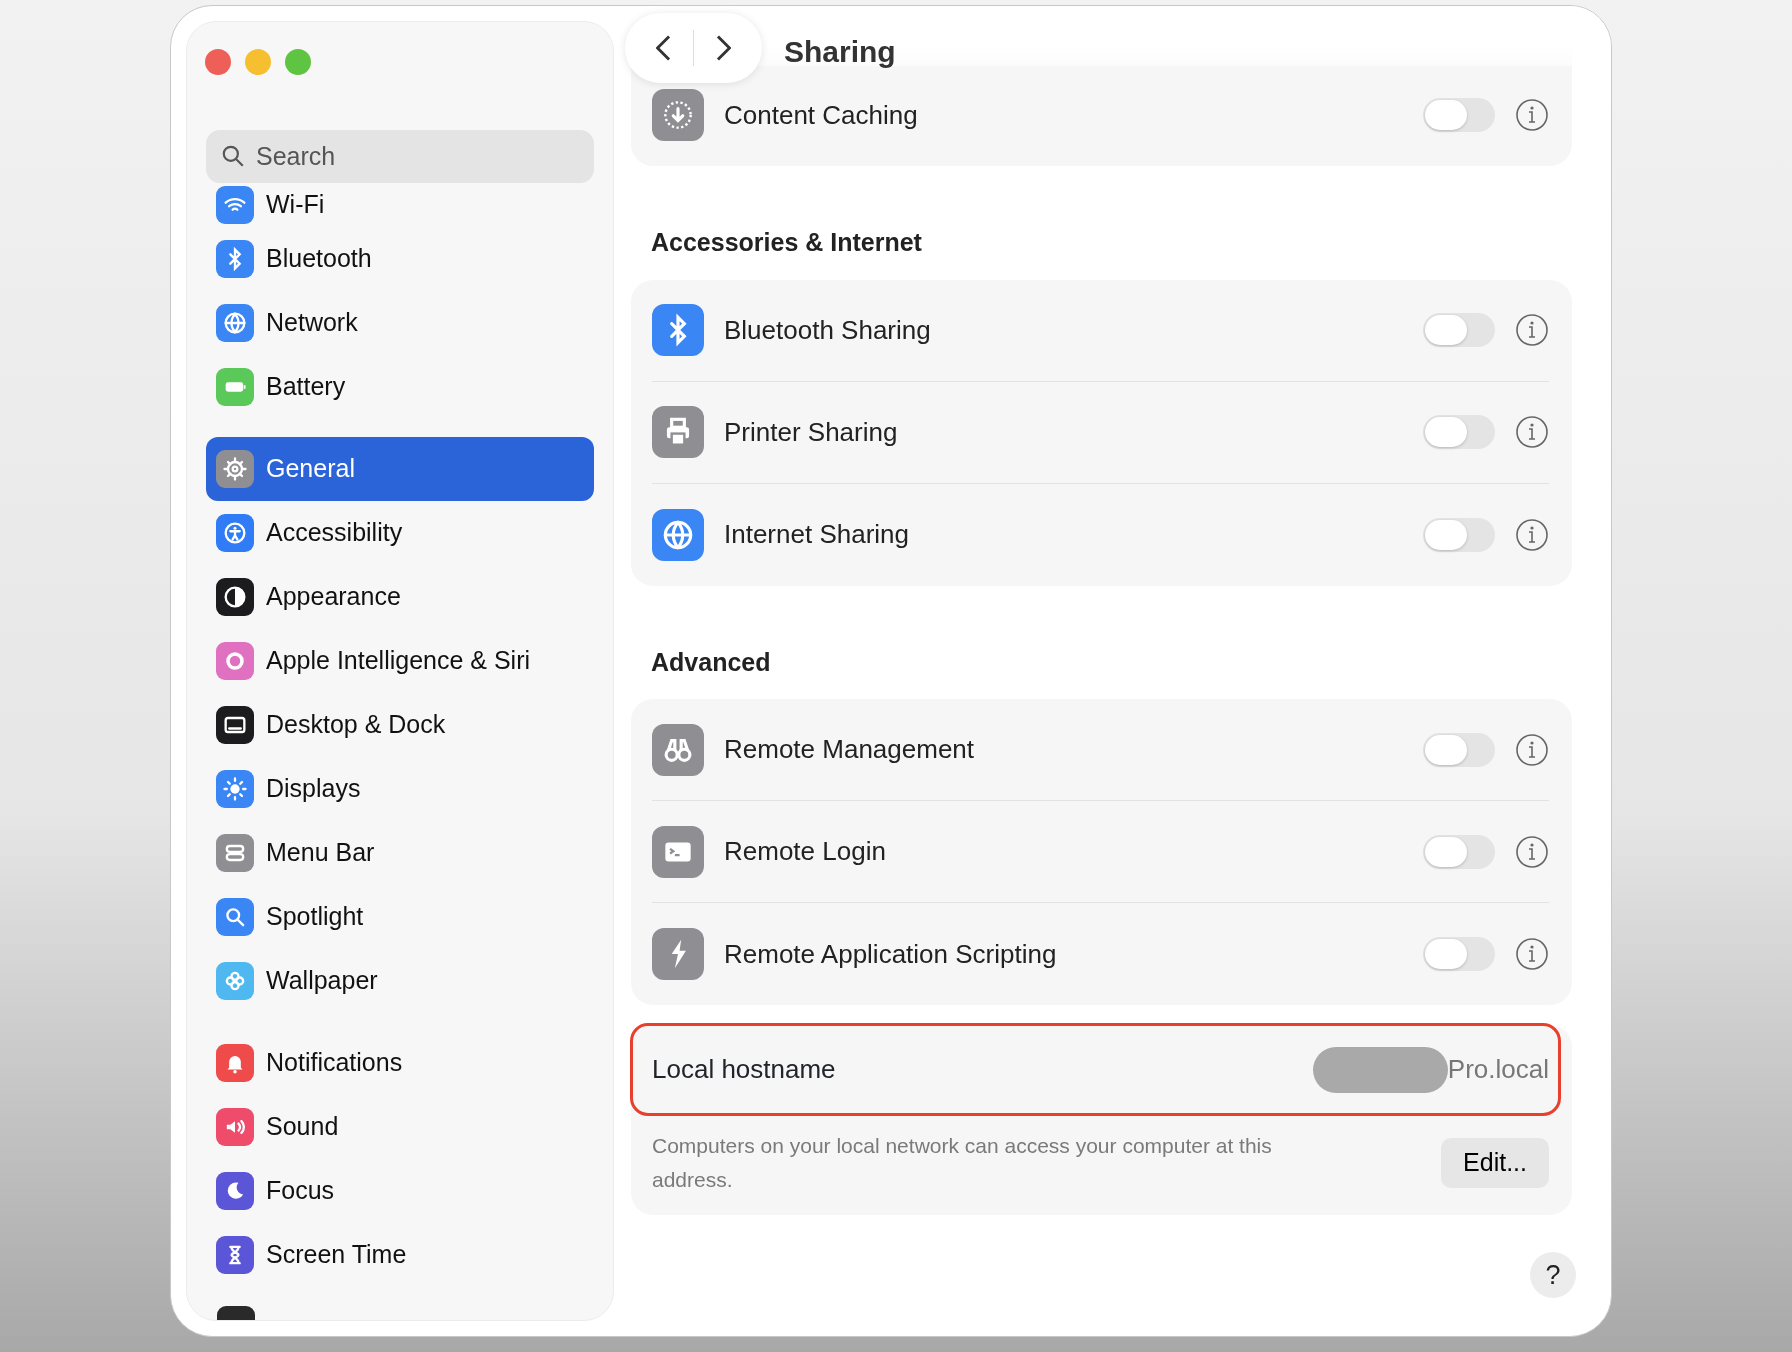  What do you see at coordinates (400, 533) in the screenshot?
I see `sidebar-item: Accessibility` at bounding box center [400, 533].